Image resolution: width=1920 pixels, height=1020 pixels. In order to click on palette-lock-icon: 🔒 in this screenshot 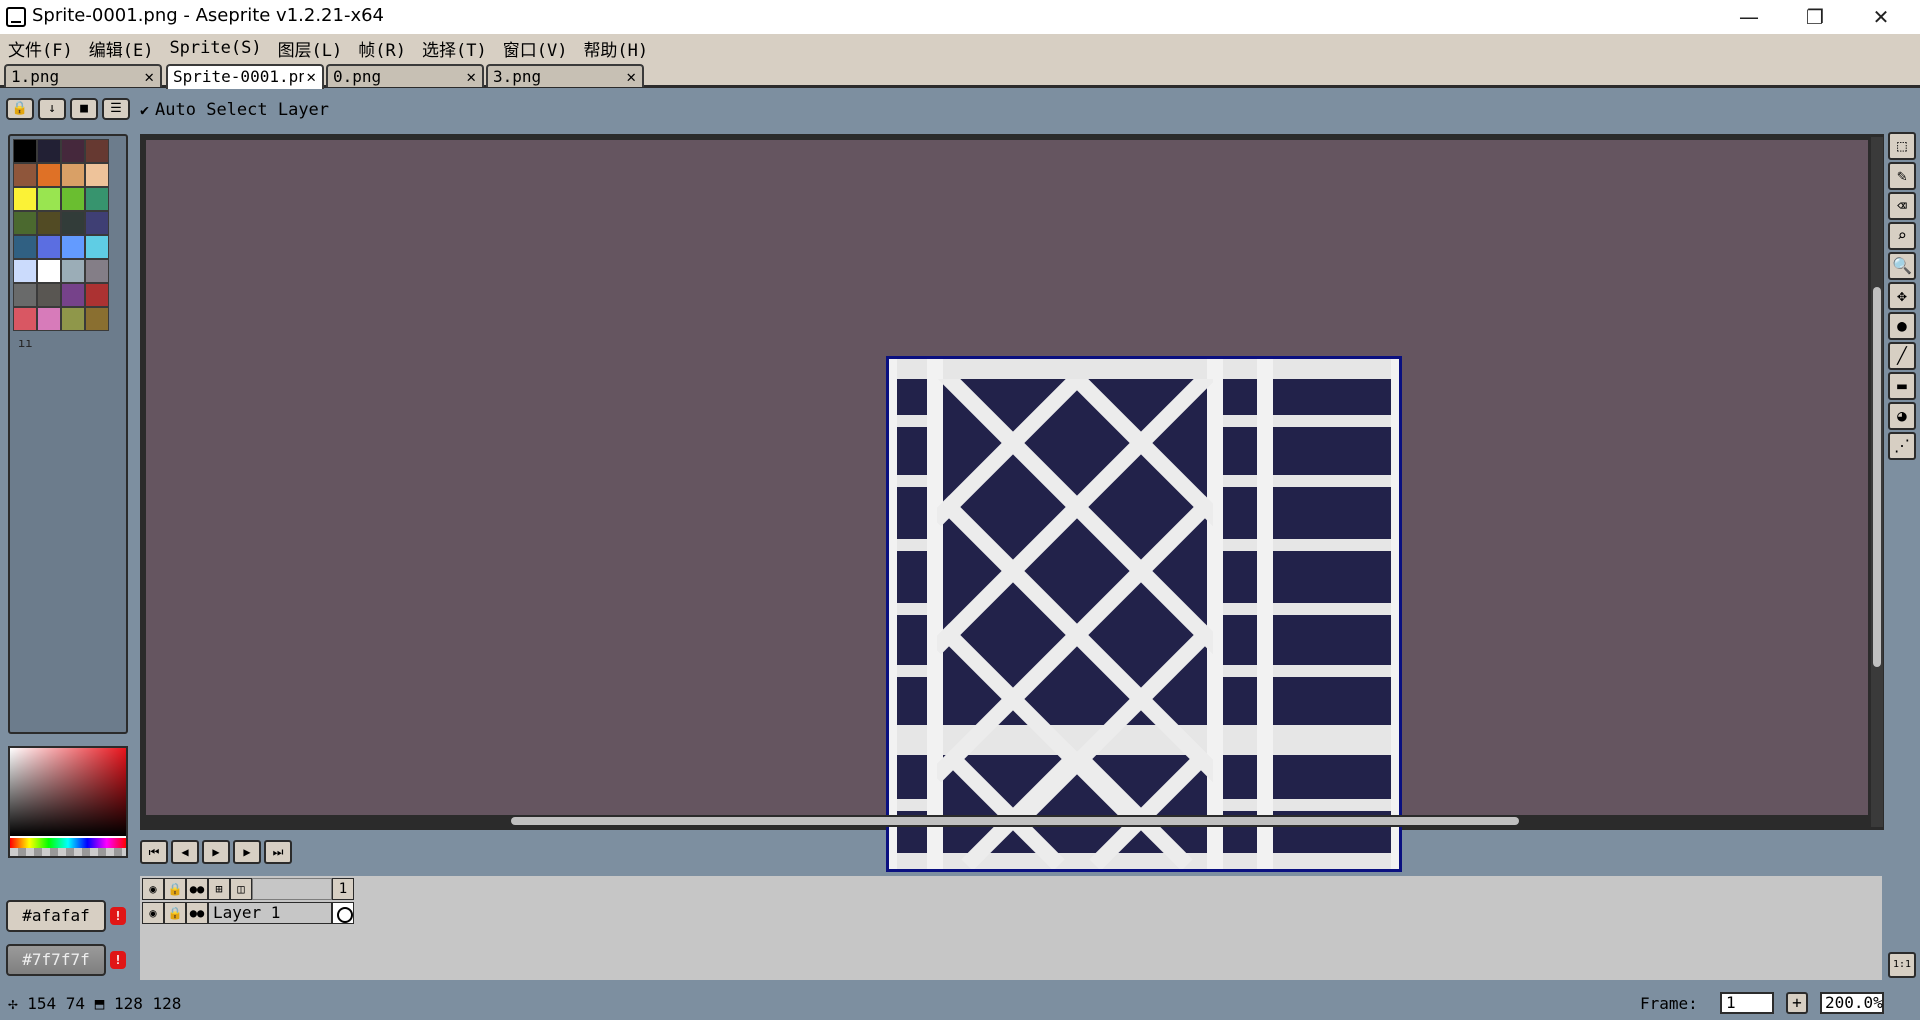, I will do `click(20, 109)`.